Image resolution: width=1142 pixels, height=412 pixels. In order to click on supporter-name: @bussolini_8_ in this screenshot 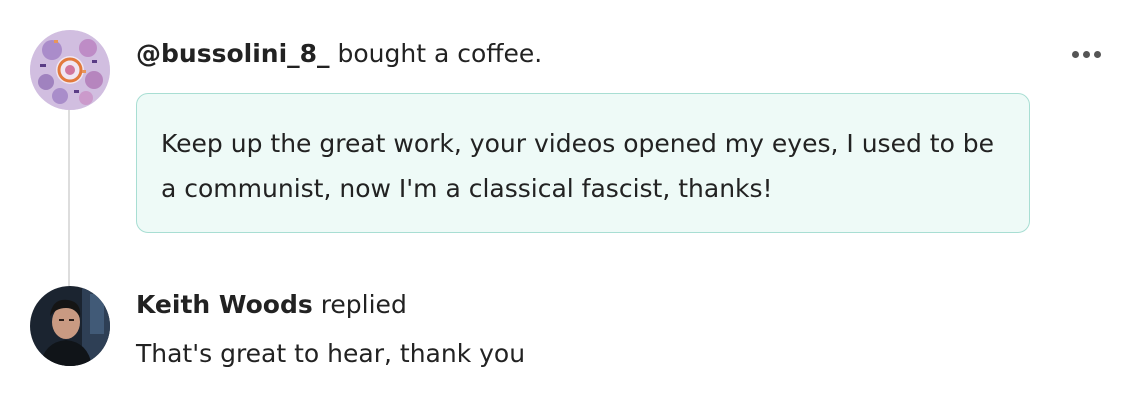, I will do `click(233, 53)`.